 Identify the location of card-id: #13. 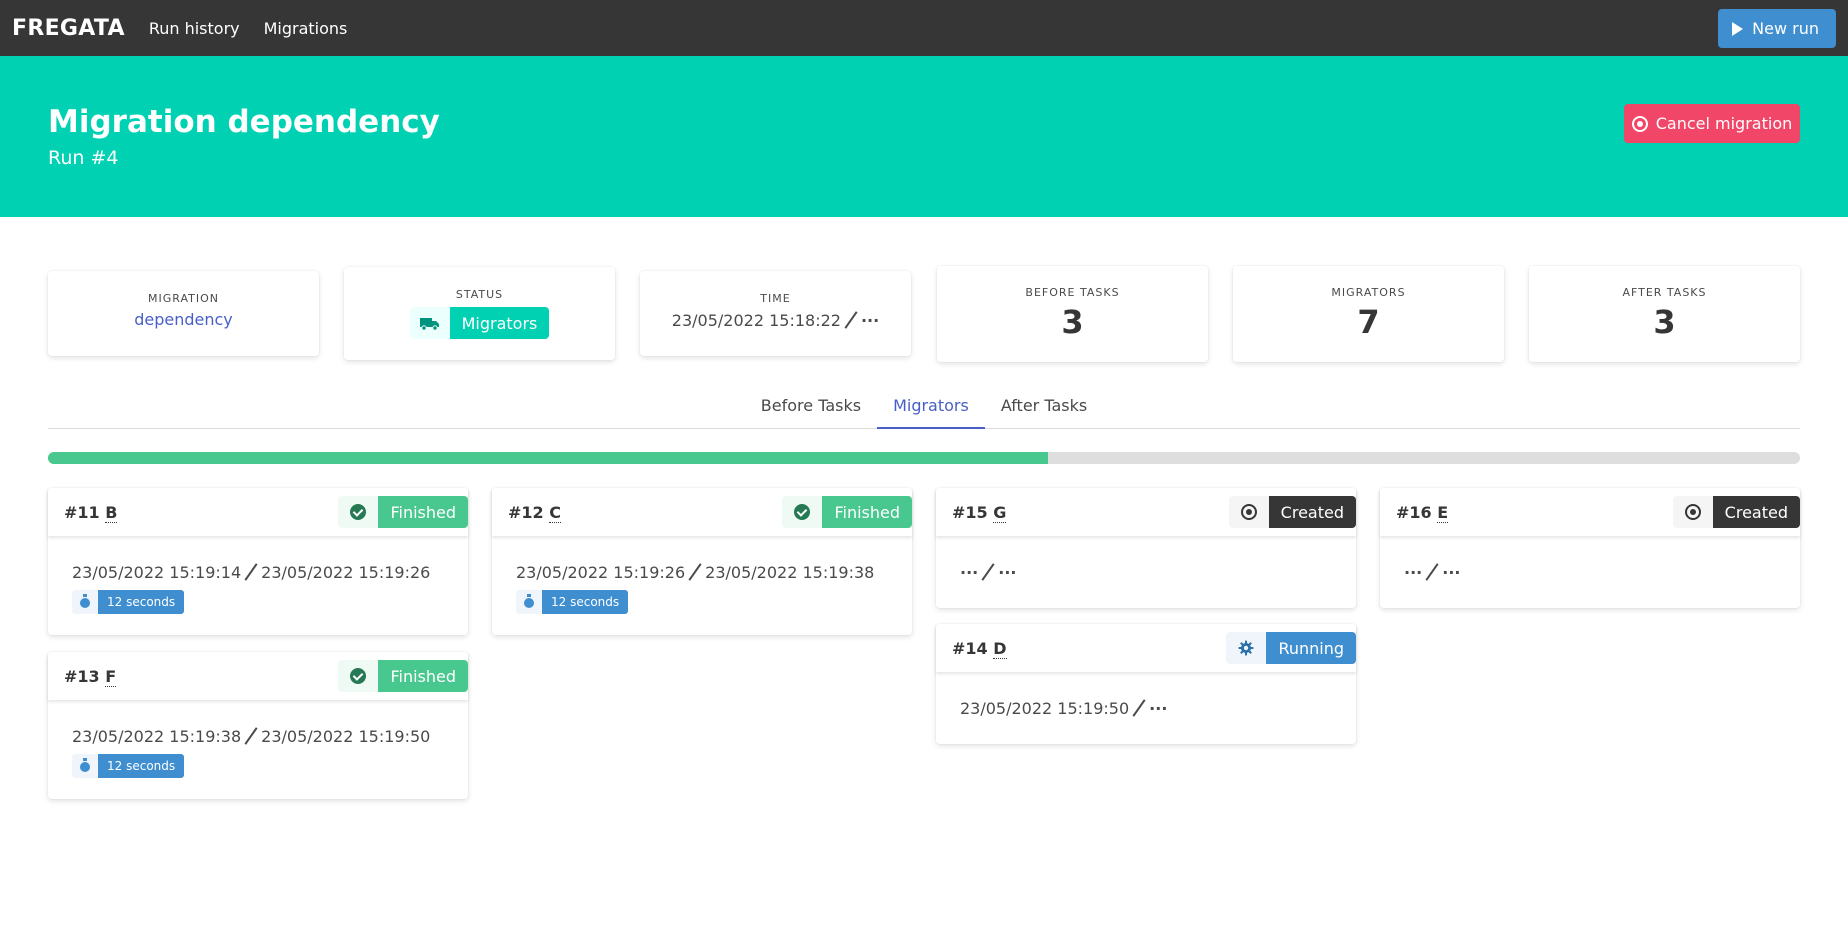
(82, 676).